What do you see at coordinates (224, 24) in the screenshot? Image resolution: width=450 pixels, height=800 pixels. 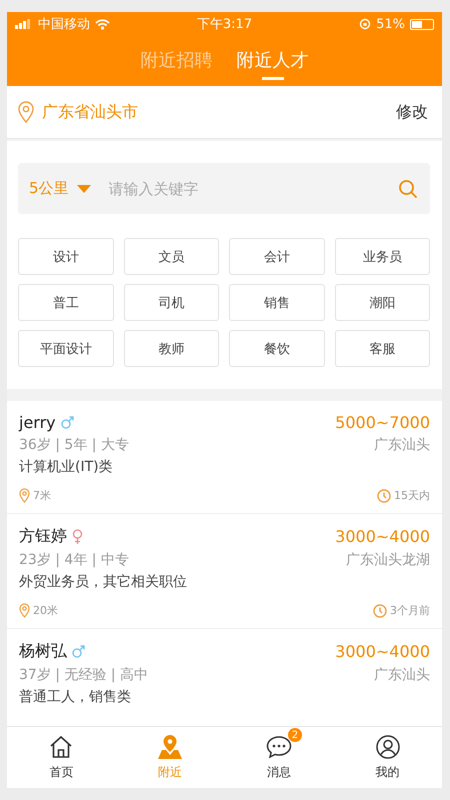 I see `status-time: 下午3:17` at bounding box center [224, 24].